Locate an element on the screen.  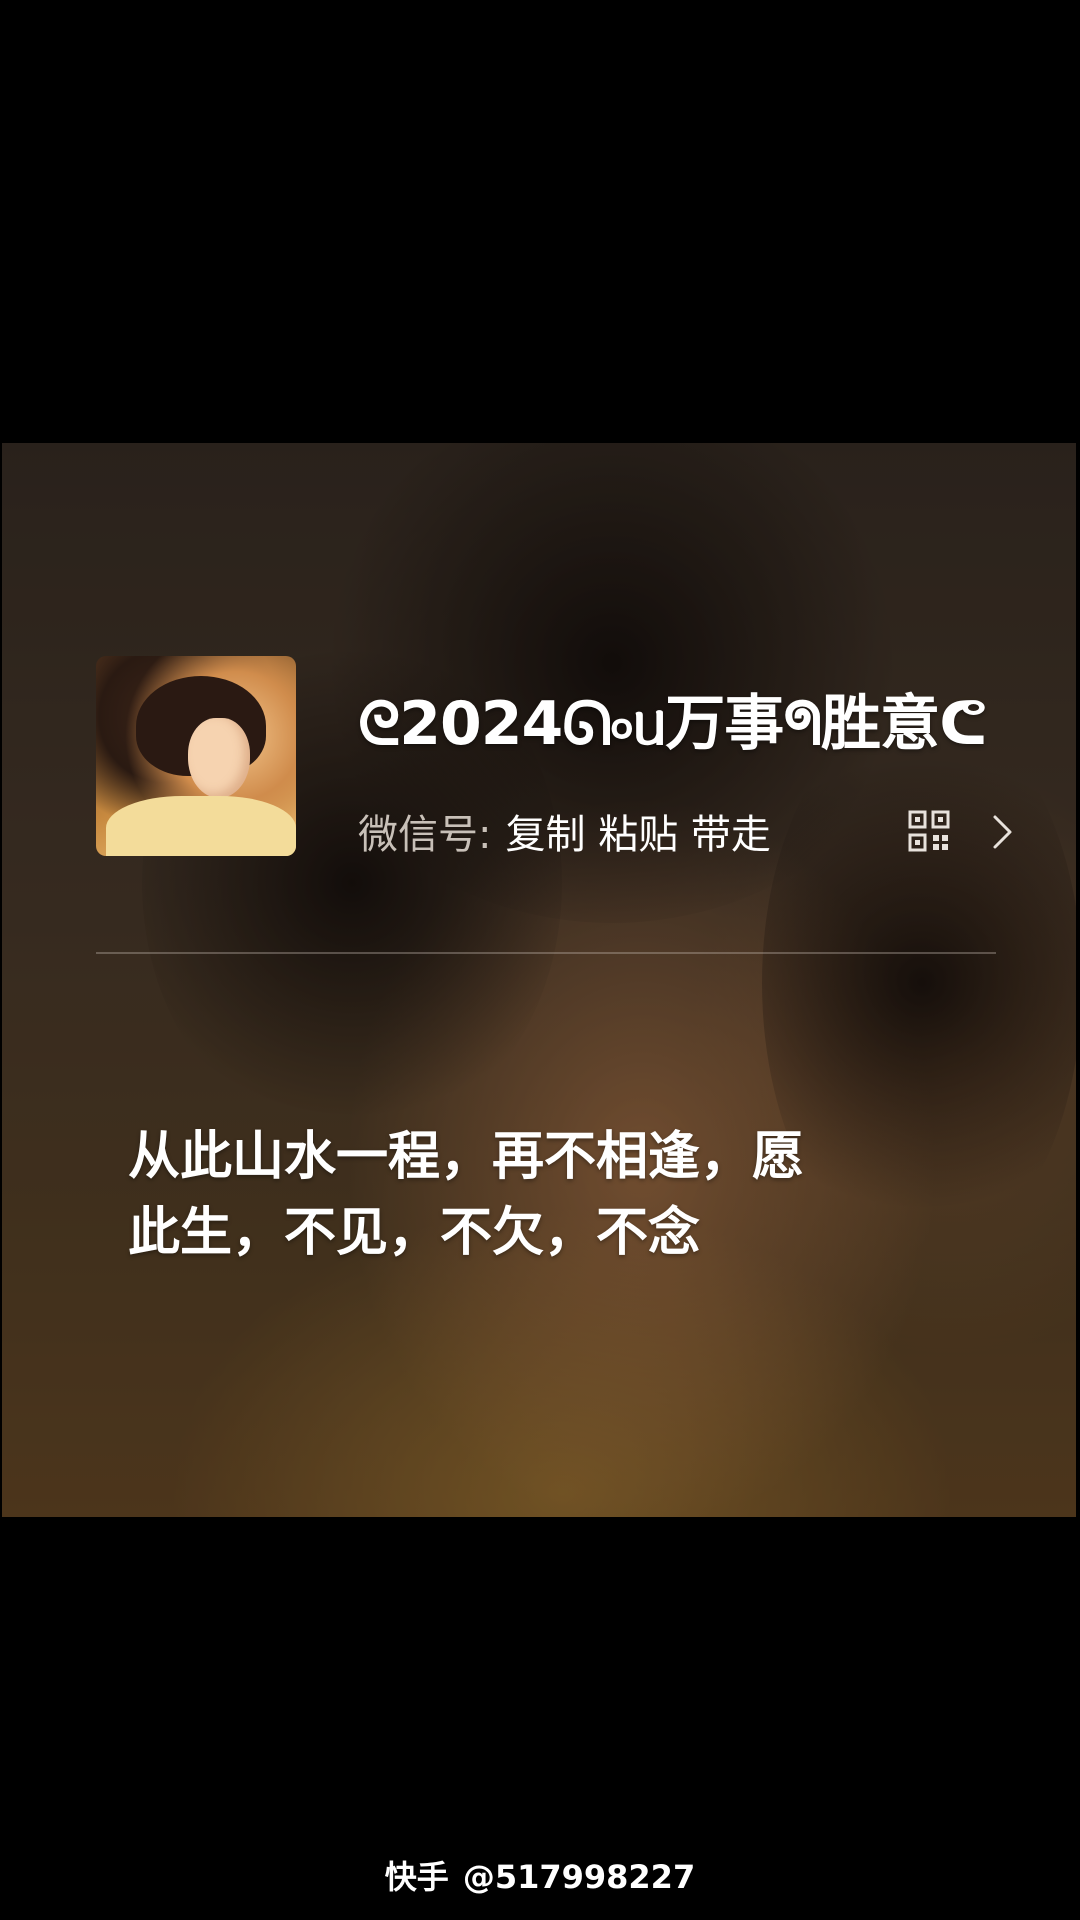
watermark-handle: @517998227 is located at coordinates (579, 1877).